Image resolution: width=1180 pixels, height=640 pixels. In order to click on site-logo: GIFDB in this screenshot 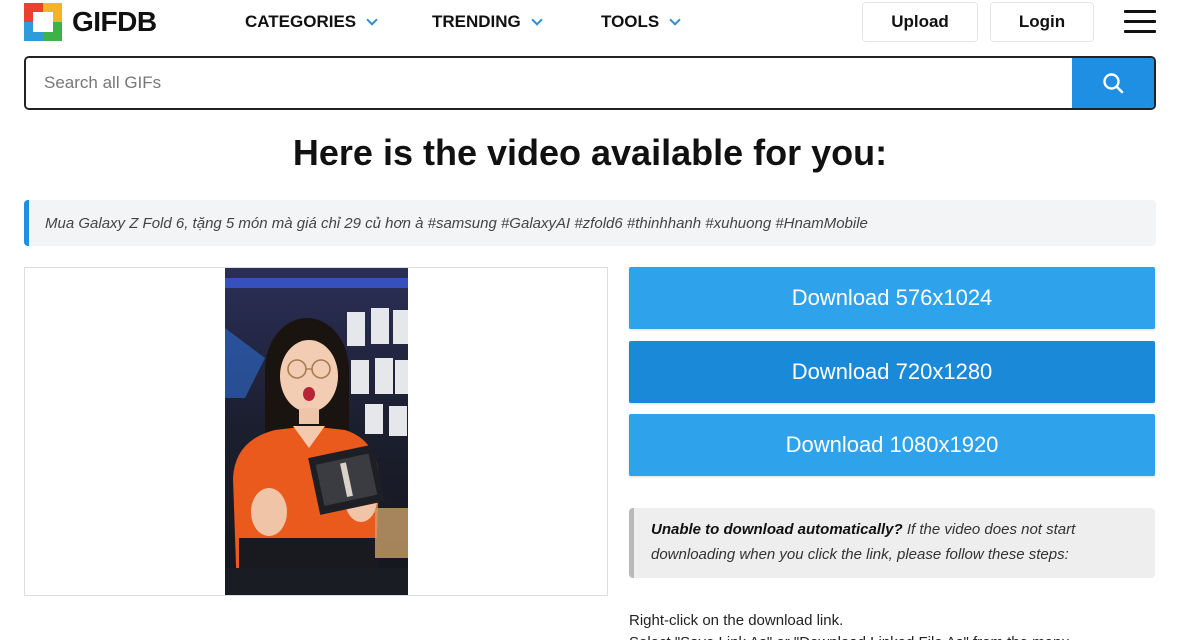, I will do `click(90, 22)`.